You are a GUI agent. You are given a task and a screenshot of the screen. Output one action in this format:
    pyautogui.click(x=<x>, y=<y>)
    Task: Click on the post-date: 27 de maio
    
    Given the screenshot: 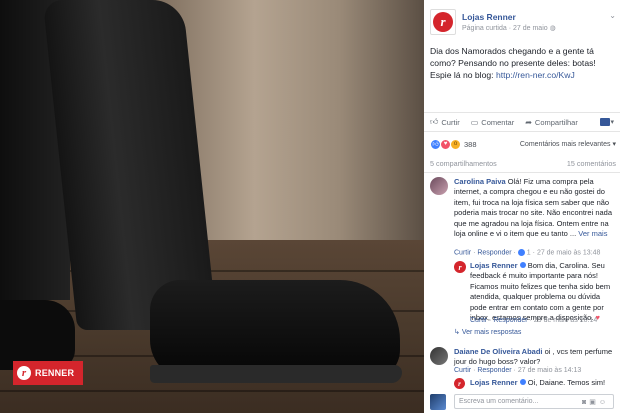 What is the action you would take?
    pyautogui.click(x=530, y=28)
    